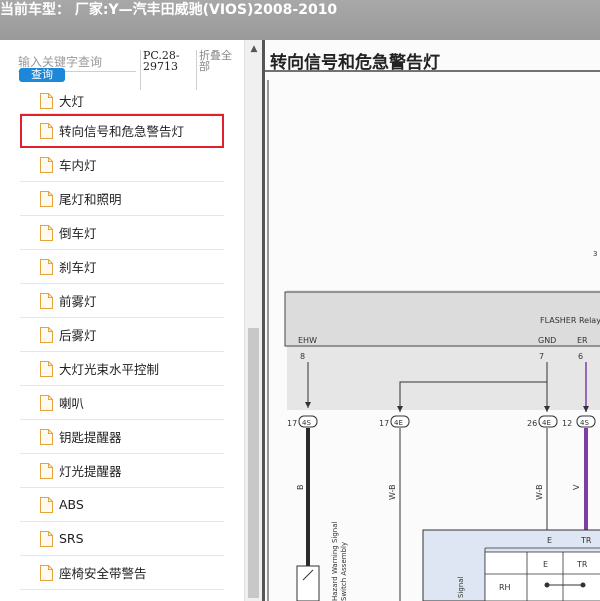 Image resolution: width=600 pixels, height=601 pixels. Describe the element at coordinates (78, 233) in the screenshot. I see `tree-item-label: 倒车灯` at that location.